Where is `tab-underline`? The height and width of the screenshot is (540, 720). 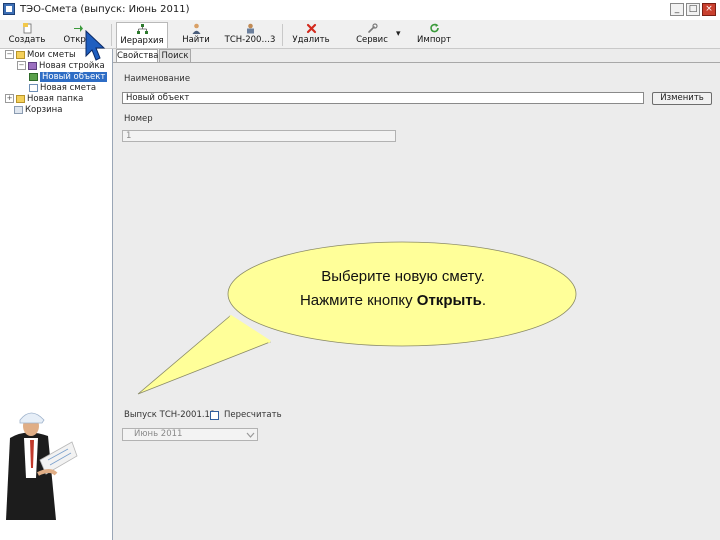
tab-underline is located at coordinates (416, 62).